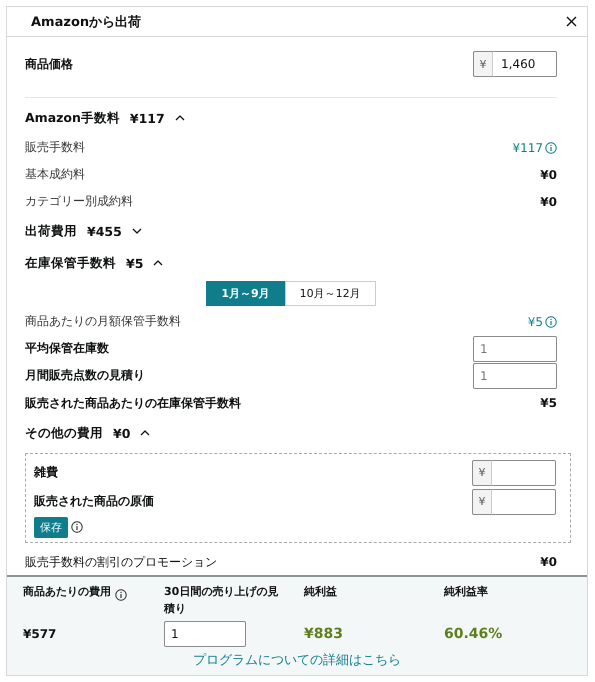  Describe the element at coordinates (147, 118) in the screenshot. I see `section-amount: ¥117` at that location.